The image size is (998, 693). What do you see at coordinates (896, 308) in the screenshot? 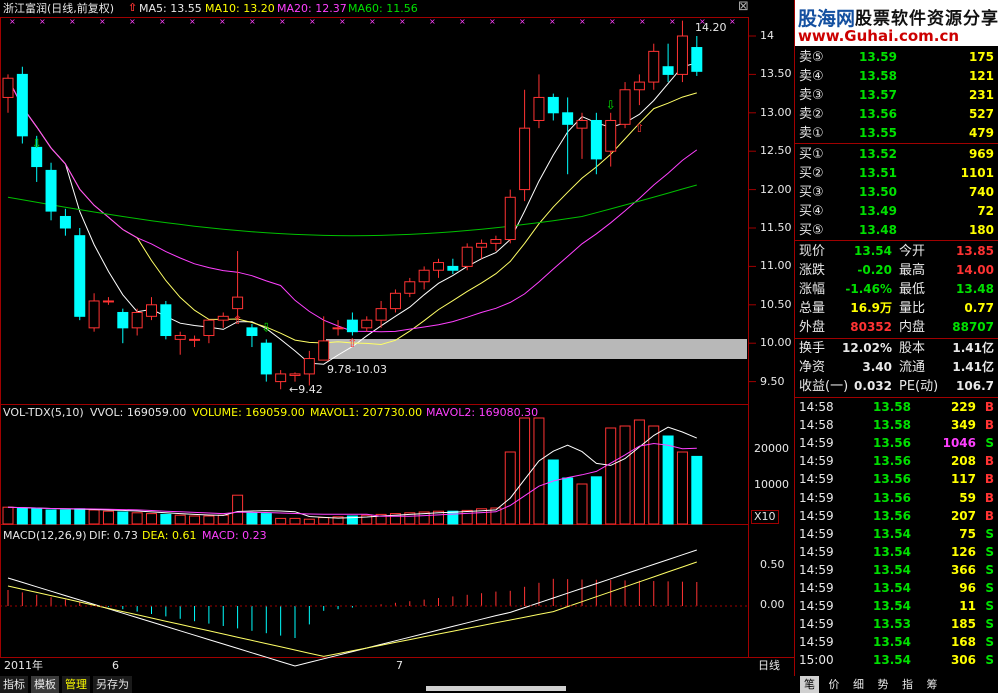
I see `quote-row: 总量 16.9万 量比 0.77` at bounding box center [896, 308].